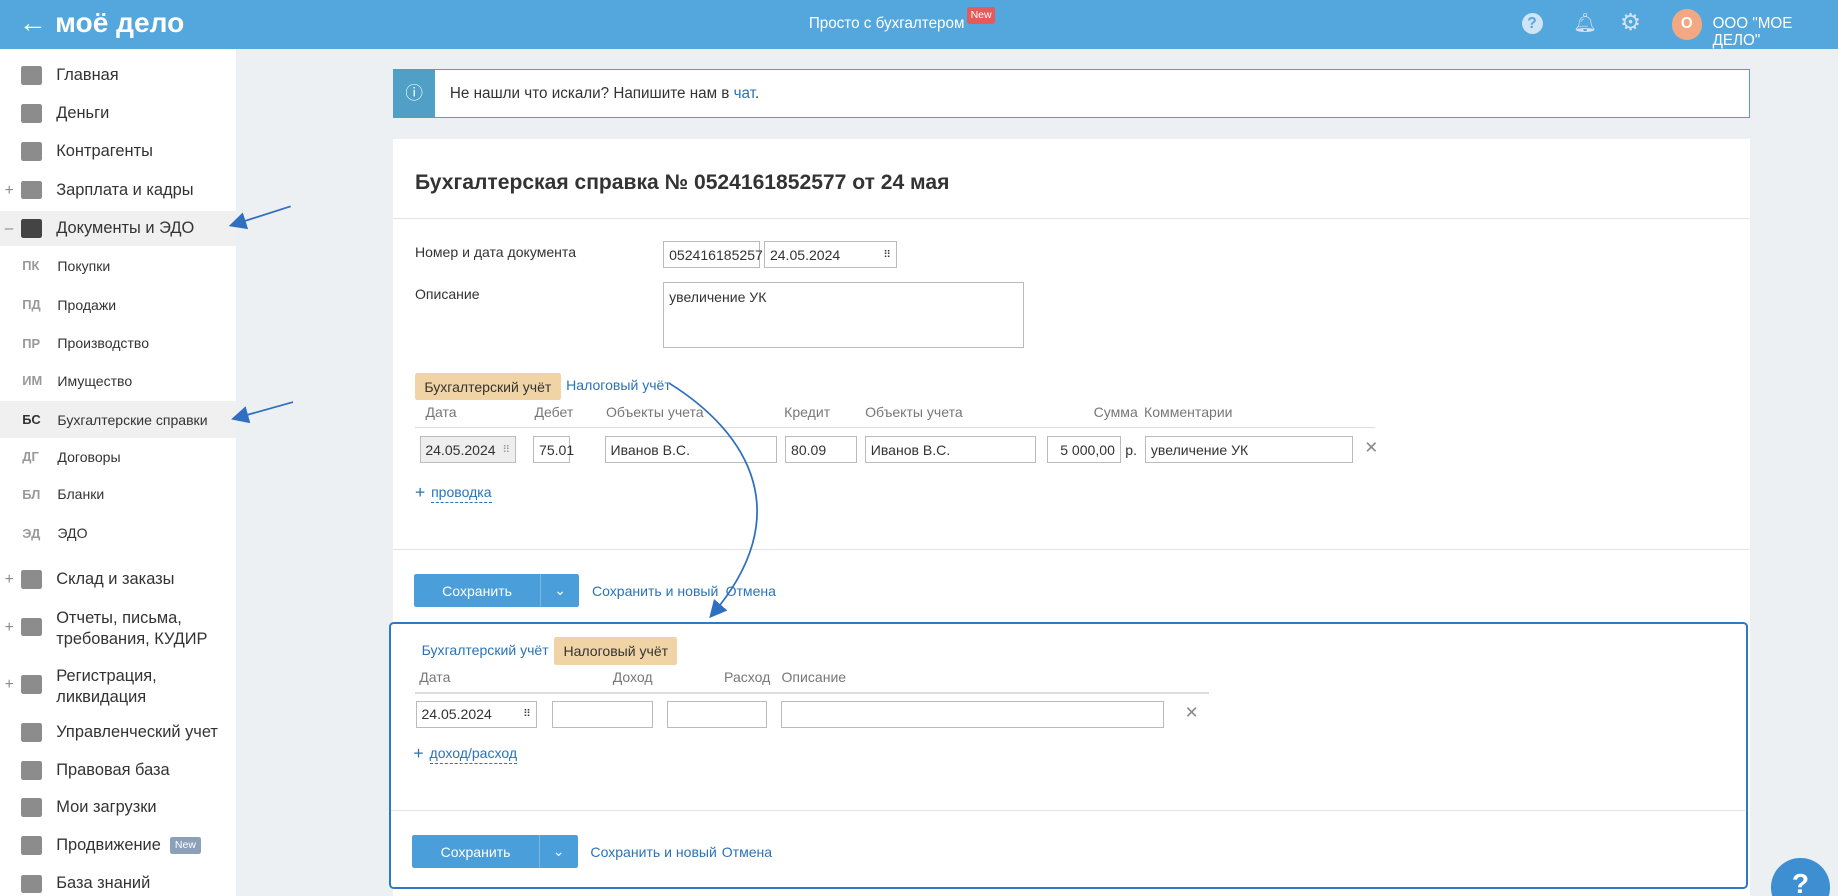 Image resolution: width=1838 pixels, height=896 pixels. Describe the element at coordinates (713, 500) in the screenshot. I see `arrow-to-tax-panel` at that location.